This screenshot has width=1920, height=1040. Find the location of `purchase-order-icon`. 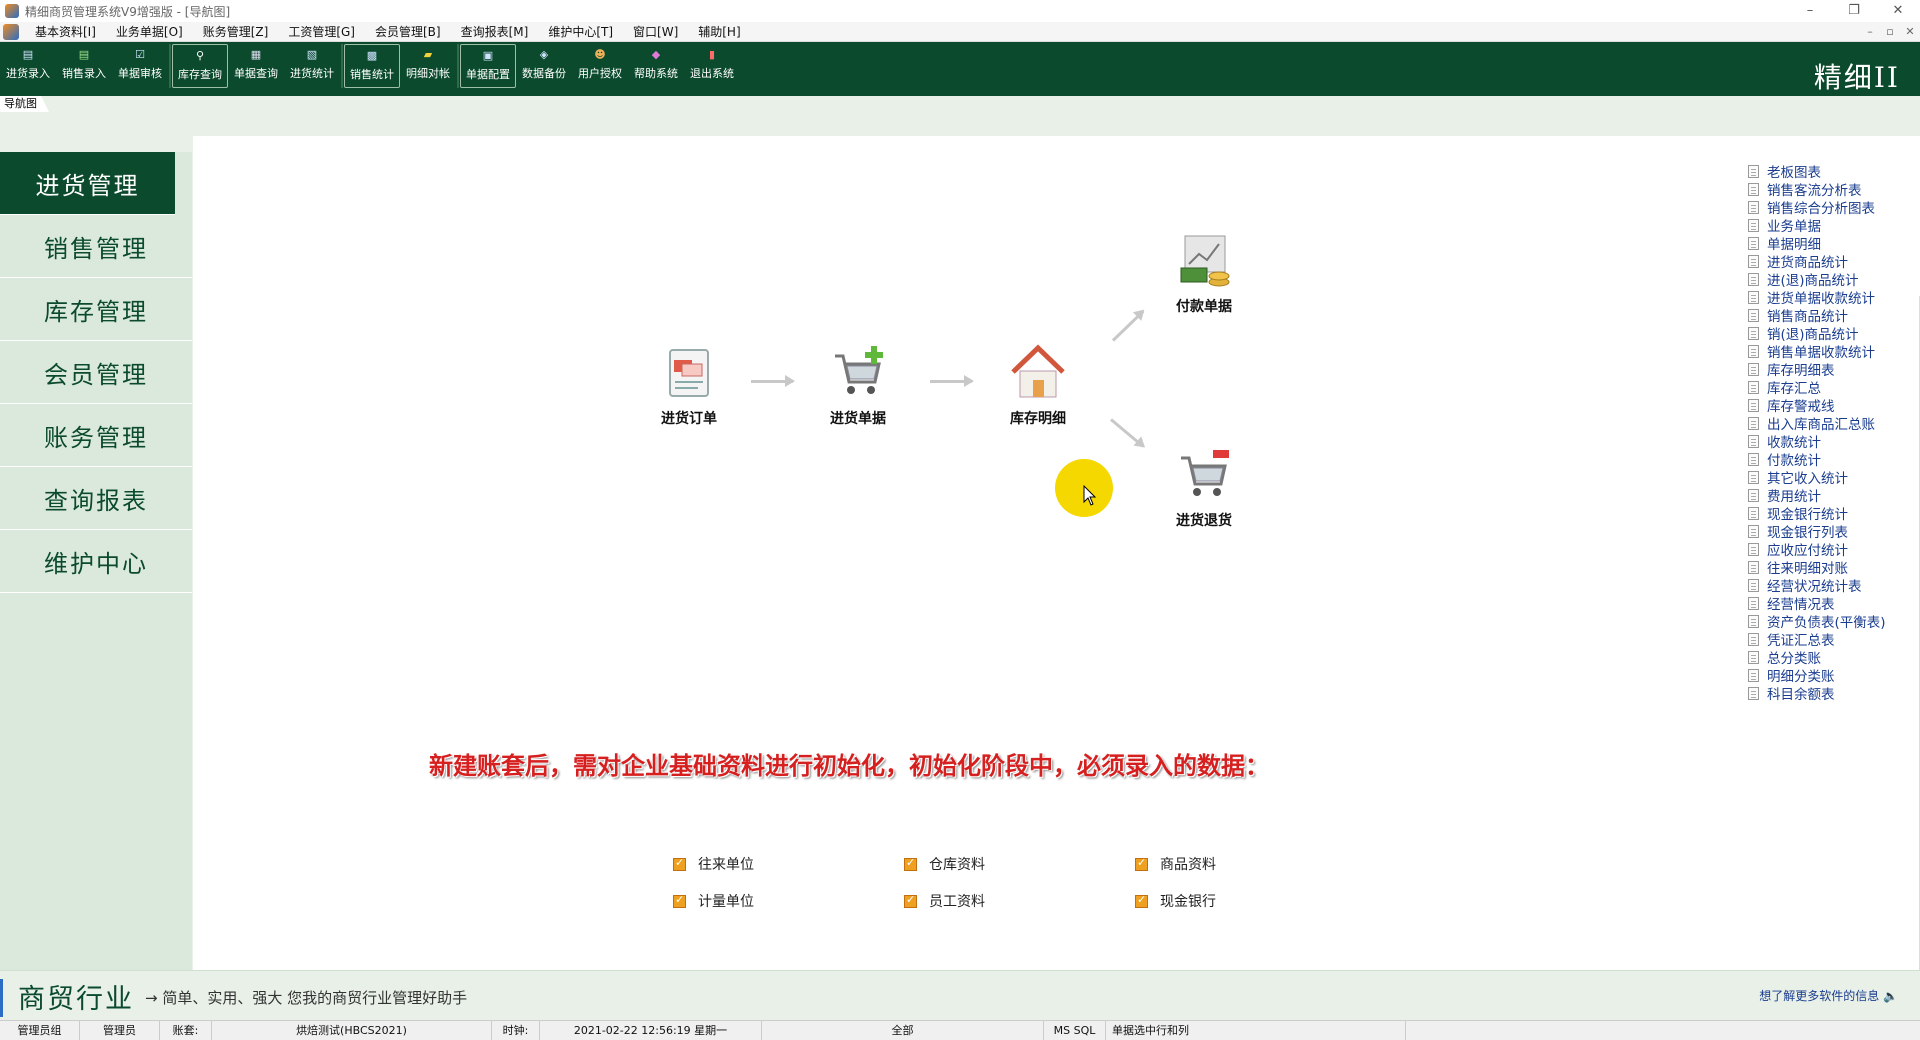

purchase-order-icon is located at coordinates (689, 373).